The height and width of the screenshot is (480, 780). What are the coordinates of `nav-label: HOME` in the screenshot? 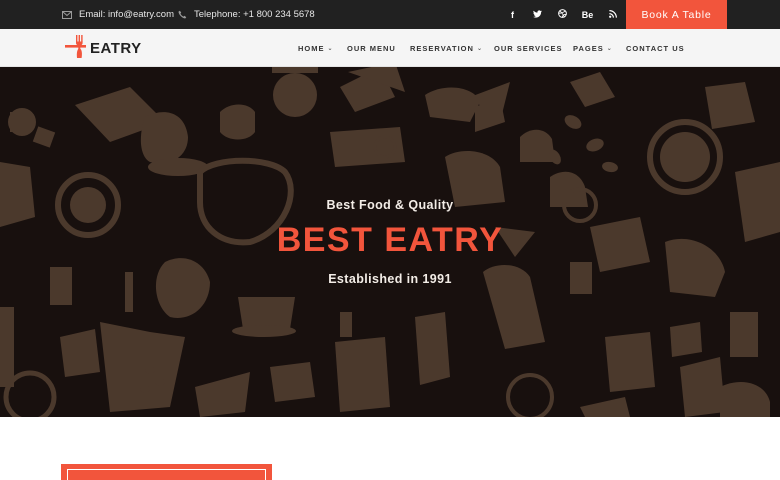 It's located at (311, 48).